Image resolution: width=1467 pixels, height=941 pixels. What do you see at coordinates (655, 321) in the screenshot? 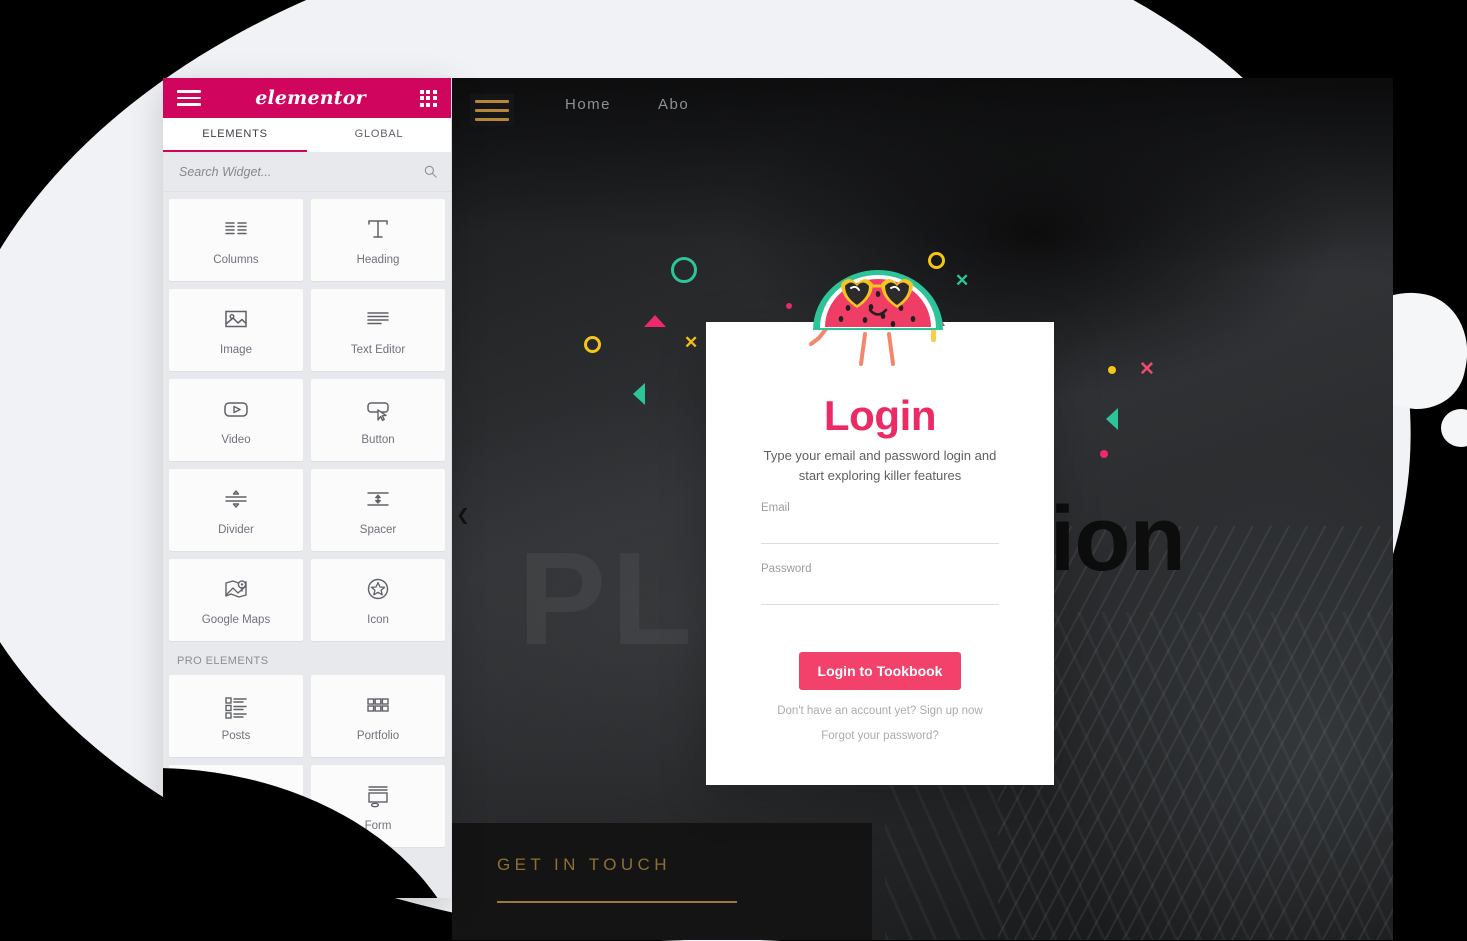
I see `confetti-triangle-up` at bounding box center [655, 321].